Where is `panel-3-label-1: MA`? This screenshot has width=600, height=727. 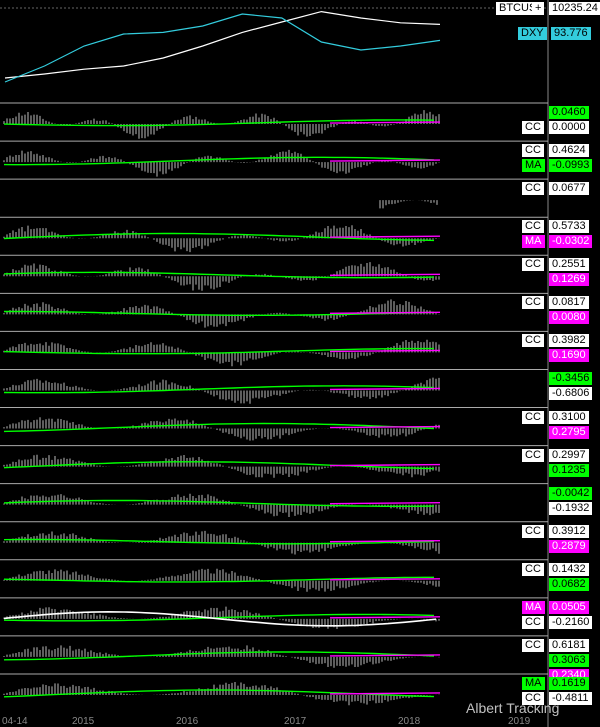
panel-3-label-1: MA is located at coordinates (533, 242).